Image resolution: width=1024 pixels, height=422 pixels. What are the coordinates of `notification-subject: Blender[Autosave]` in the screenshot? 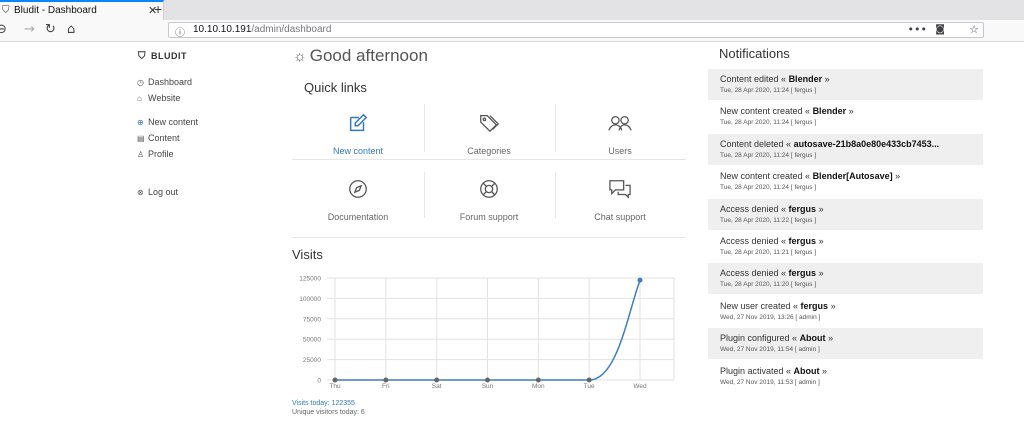 It's located at (852, 176).